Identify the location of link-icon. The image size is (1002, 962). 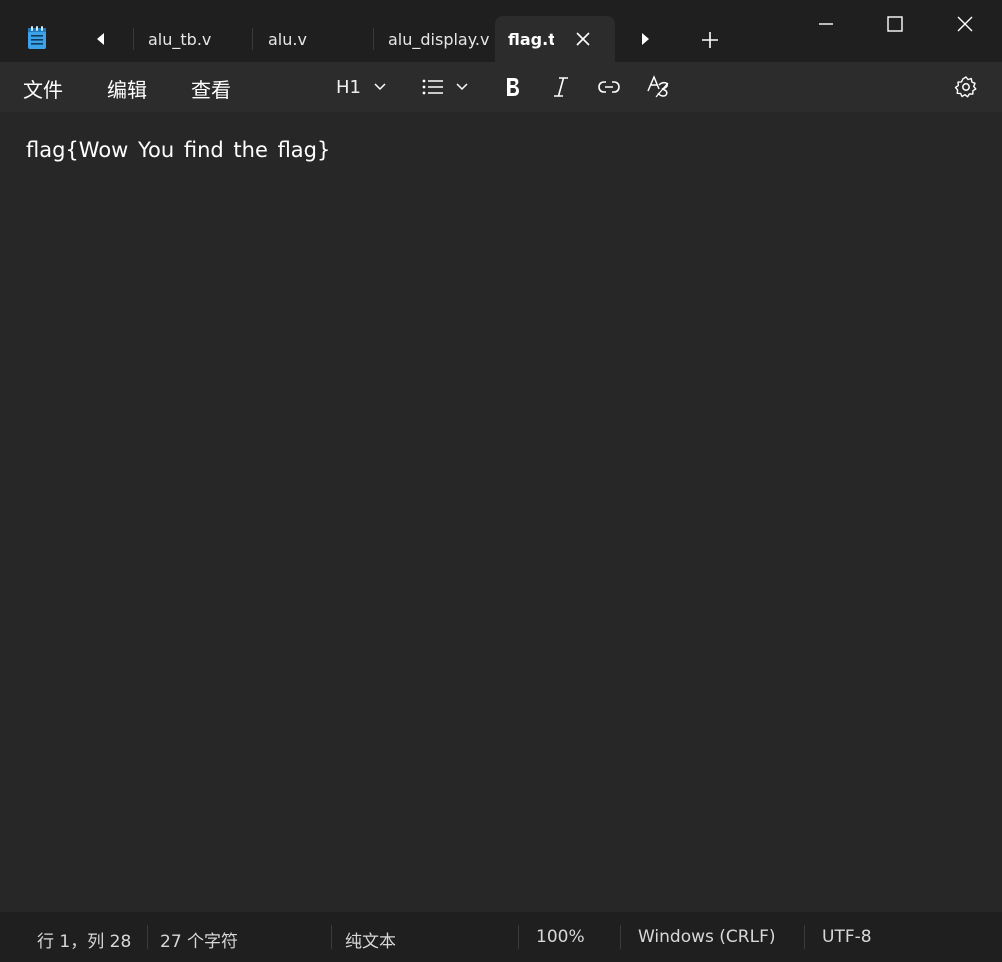
(609, 87).